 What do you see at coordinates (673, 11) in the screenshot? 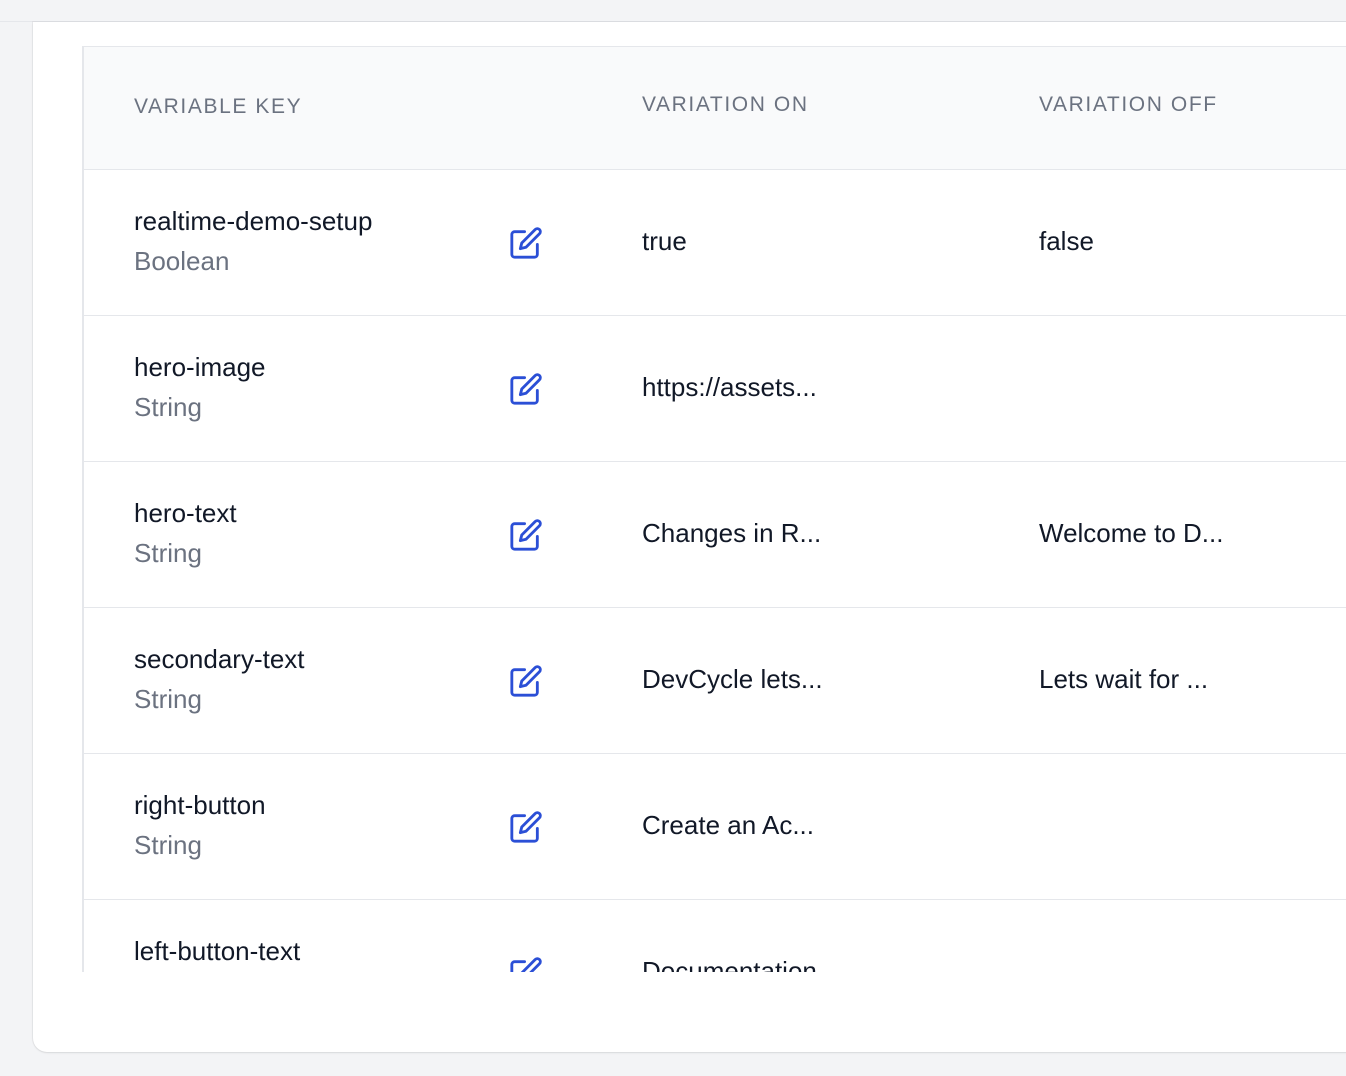
I see `top-strip` at bounding box center [673, 11].